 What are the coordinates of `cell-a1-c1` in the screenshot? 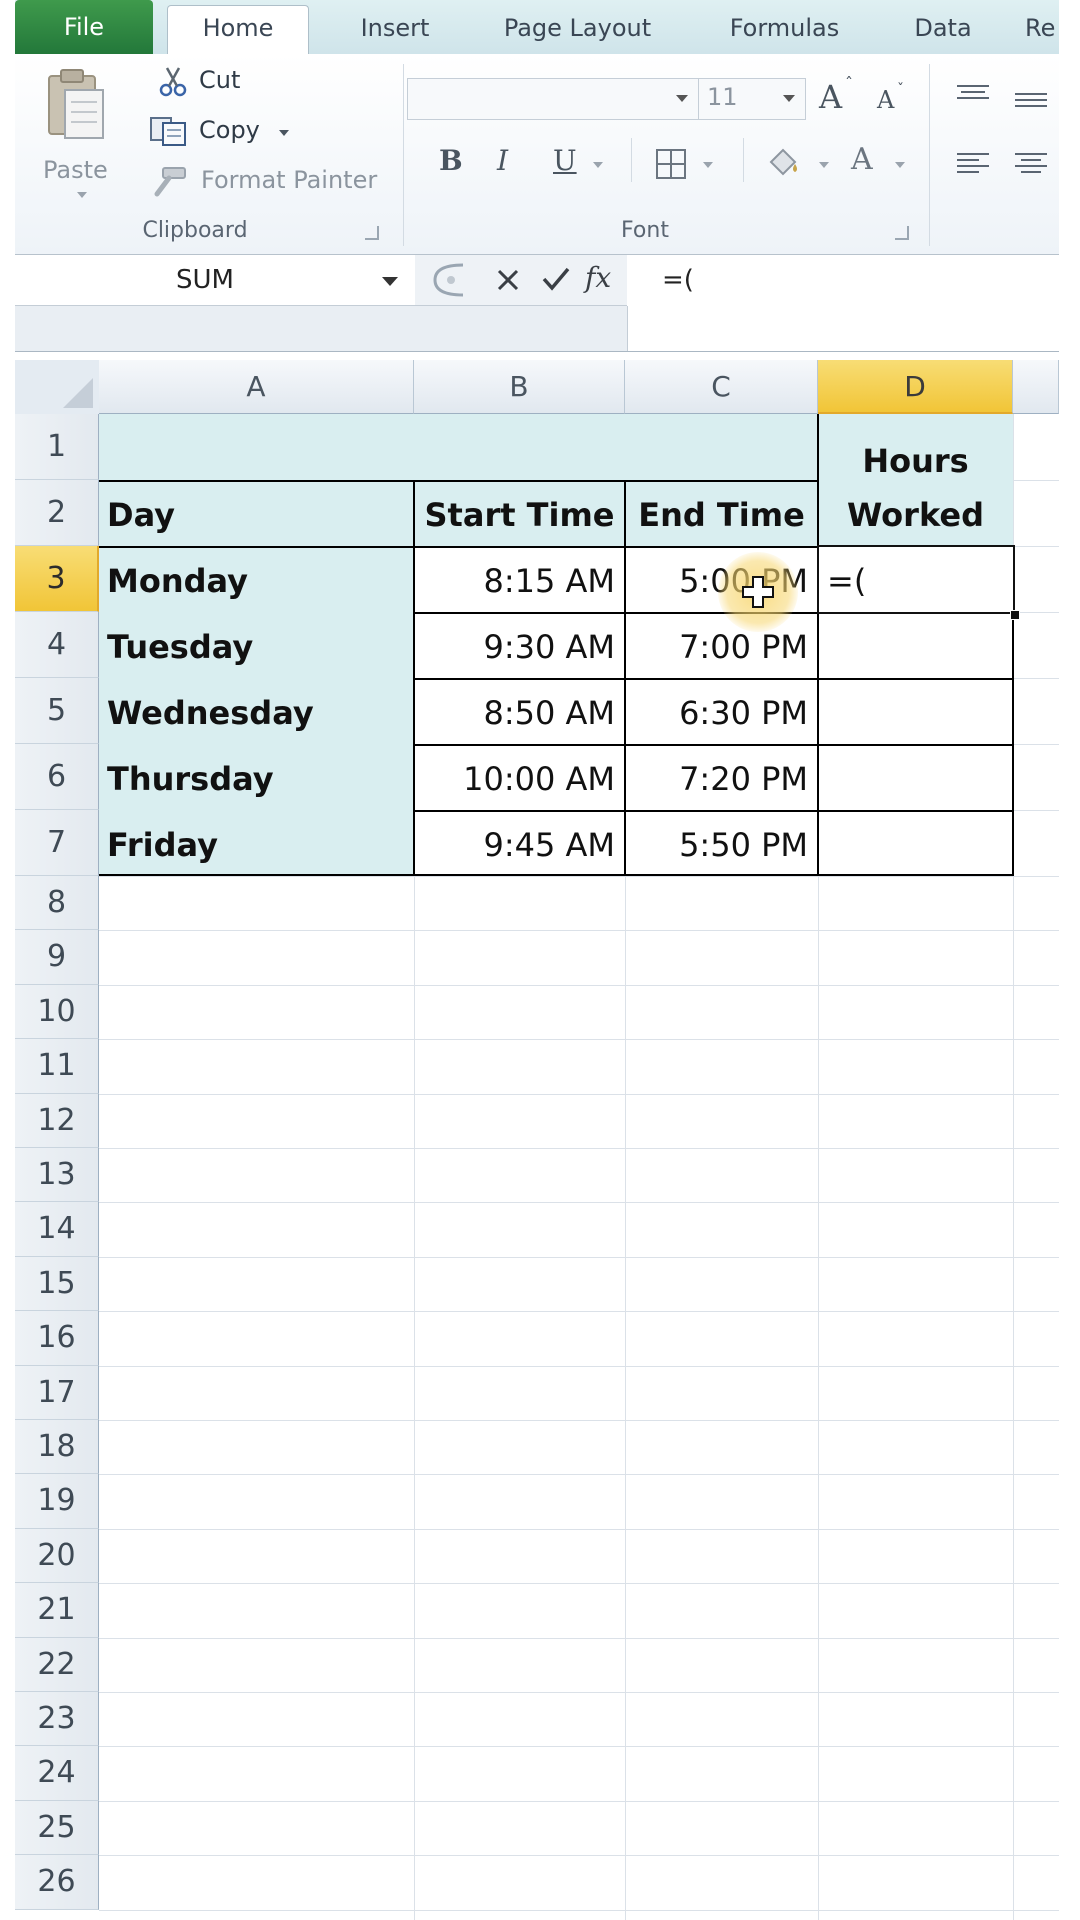 It's located at (458, 447).